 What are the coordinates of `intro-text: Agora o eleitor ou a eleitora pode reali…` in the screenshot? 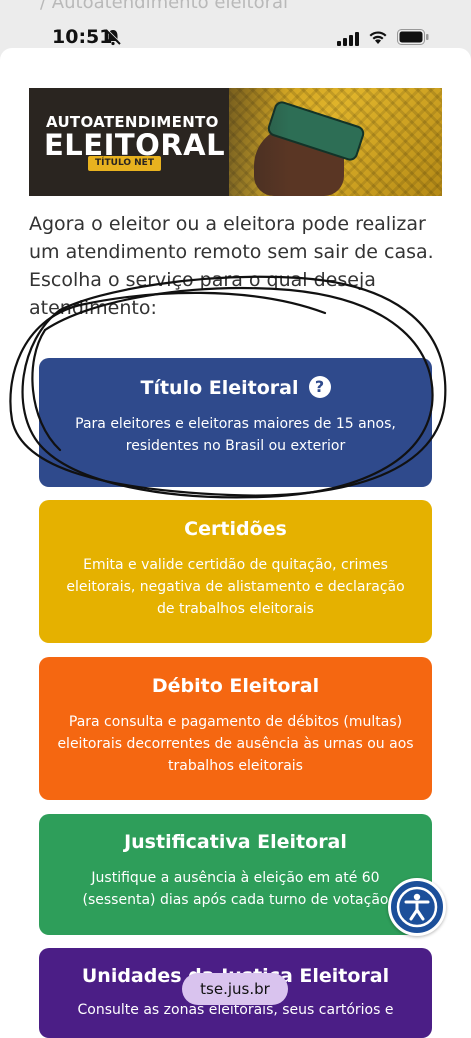 It's located at (231, 266).